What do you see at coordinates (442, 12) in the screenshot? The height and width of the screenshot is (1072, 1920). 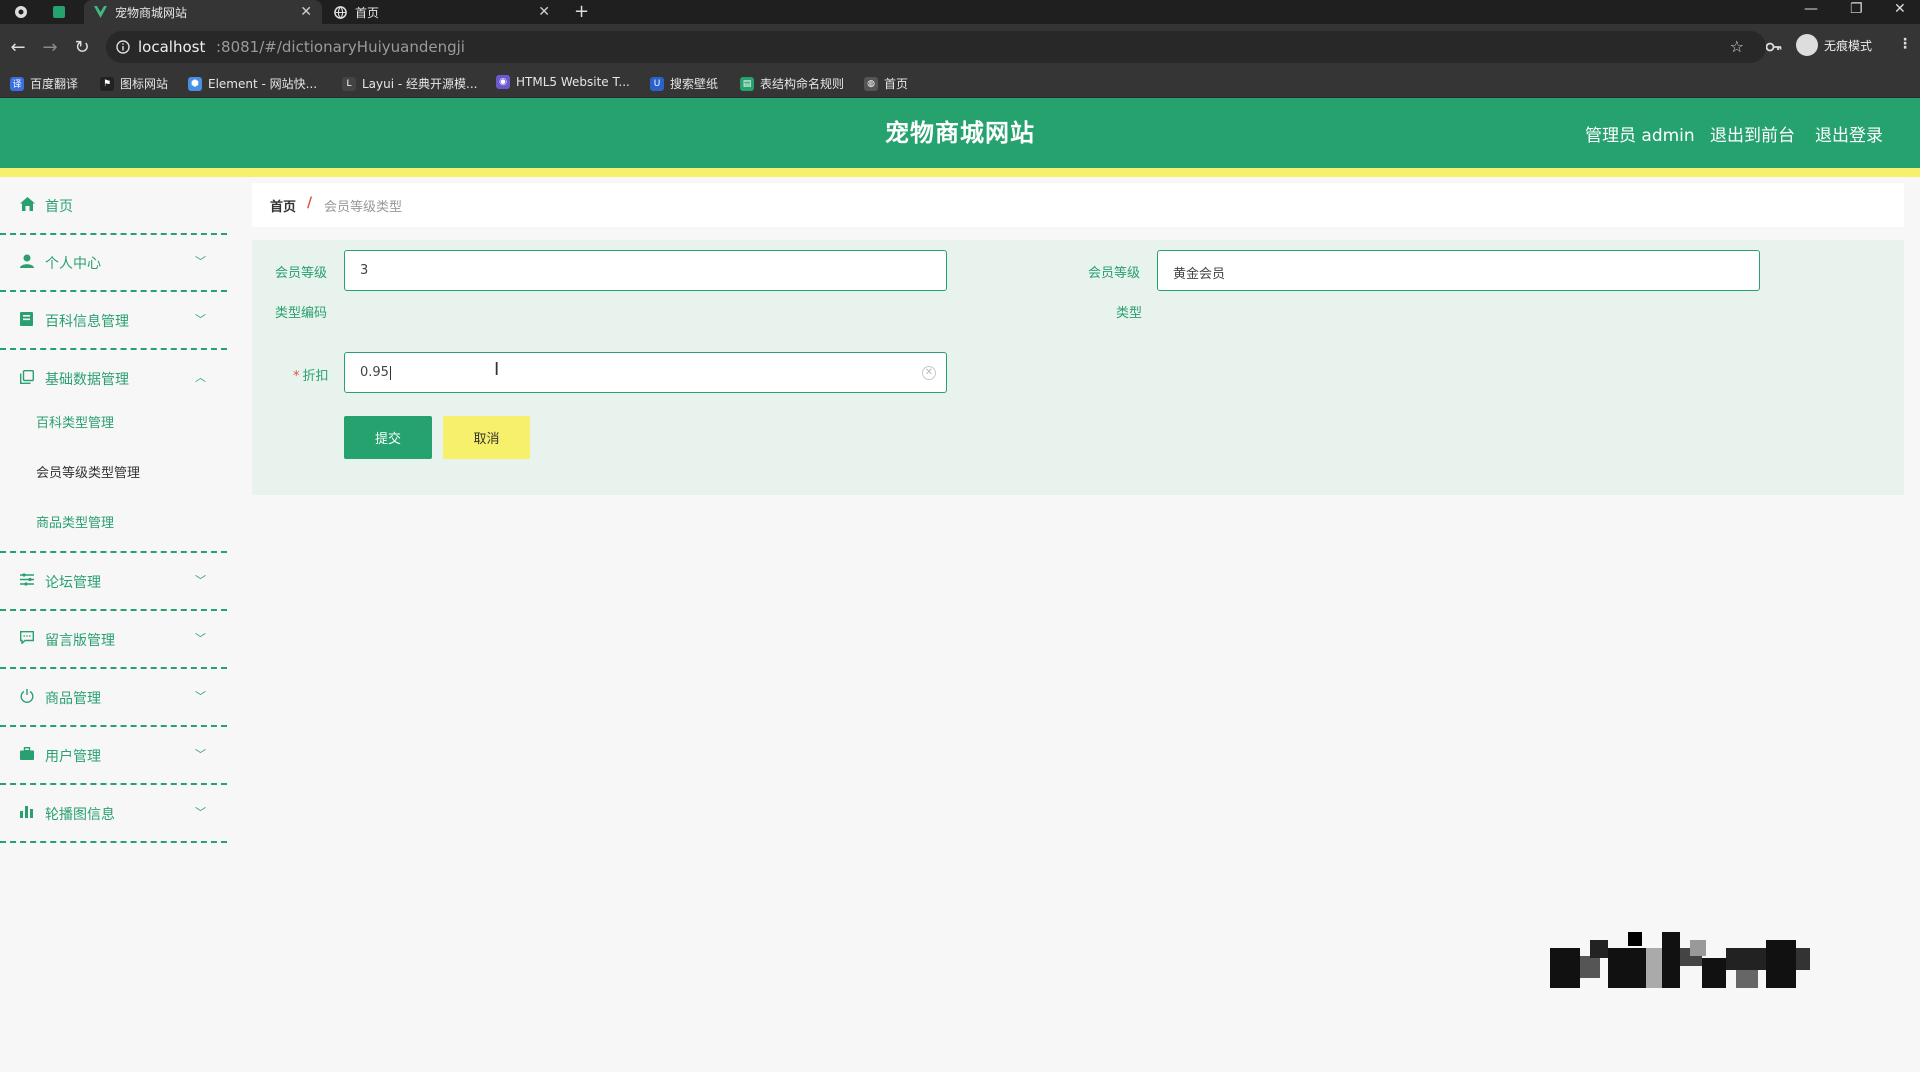 I see `tab-home: 首页 ✕` at bounding box center [442, 12].